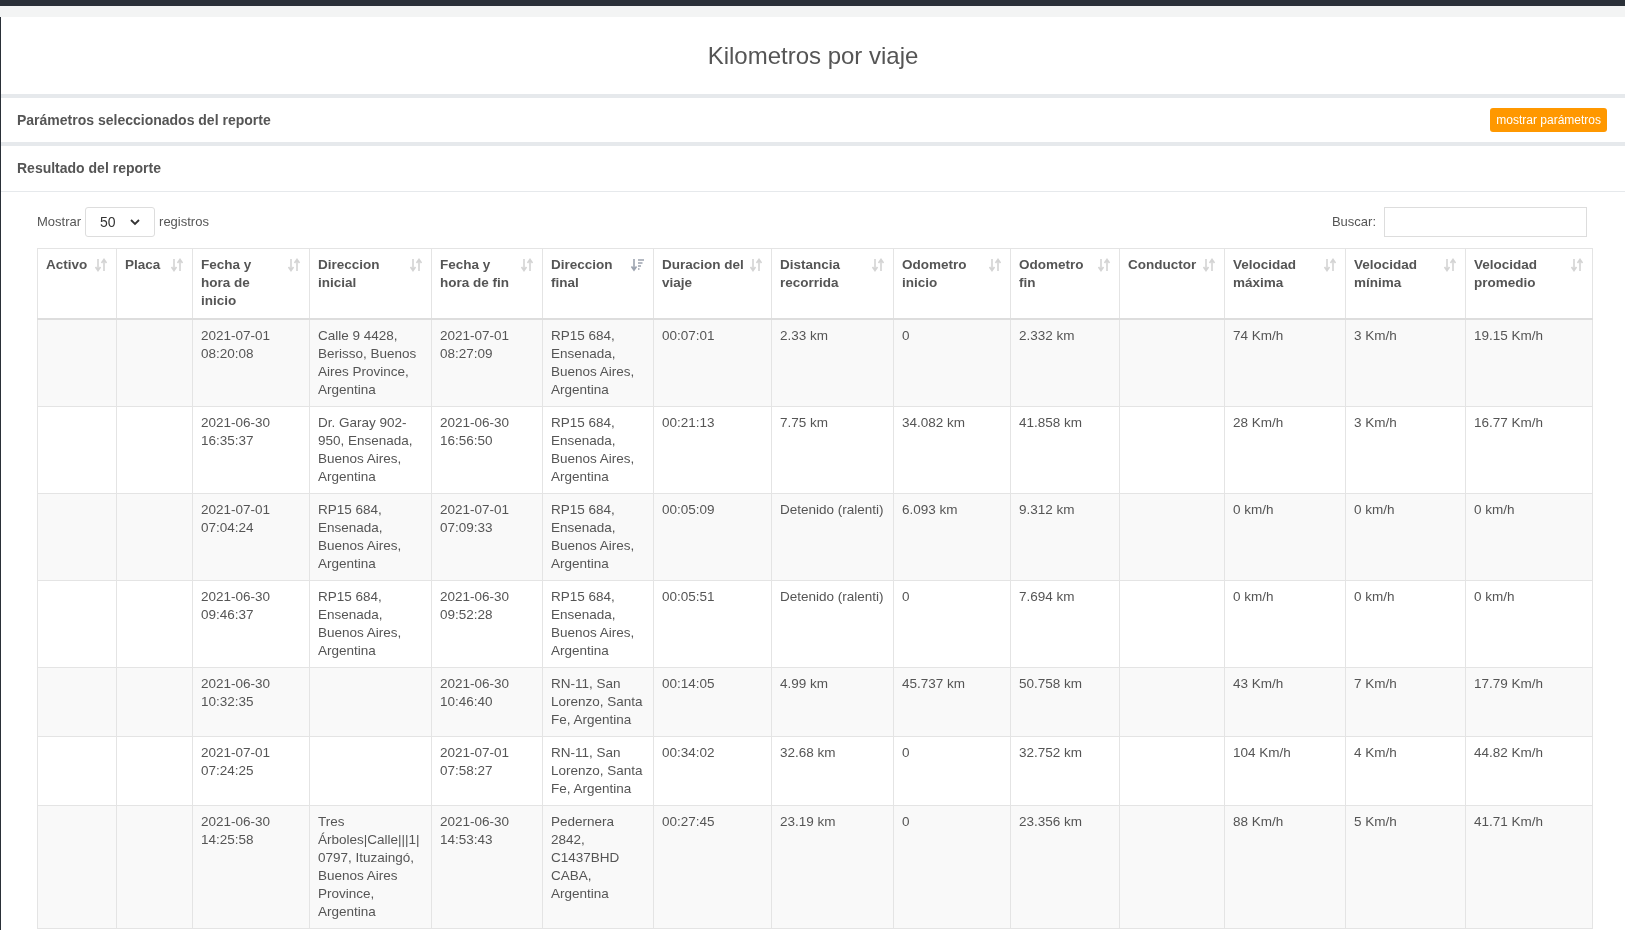 This screenshot has width=1625, height=930. I want to click on table-cell: 2021-06-30 14:53:43, so click(487, 867).